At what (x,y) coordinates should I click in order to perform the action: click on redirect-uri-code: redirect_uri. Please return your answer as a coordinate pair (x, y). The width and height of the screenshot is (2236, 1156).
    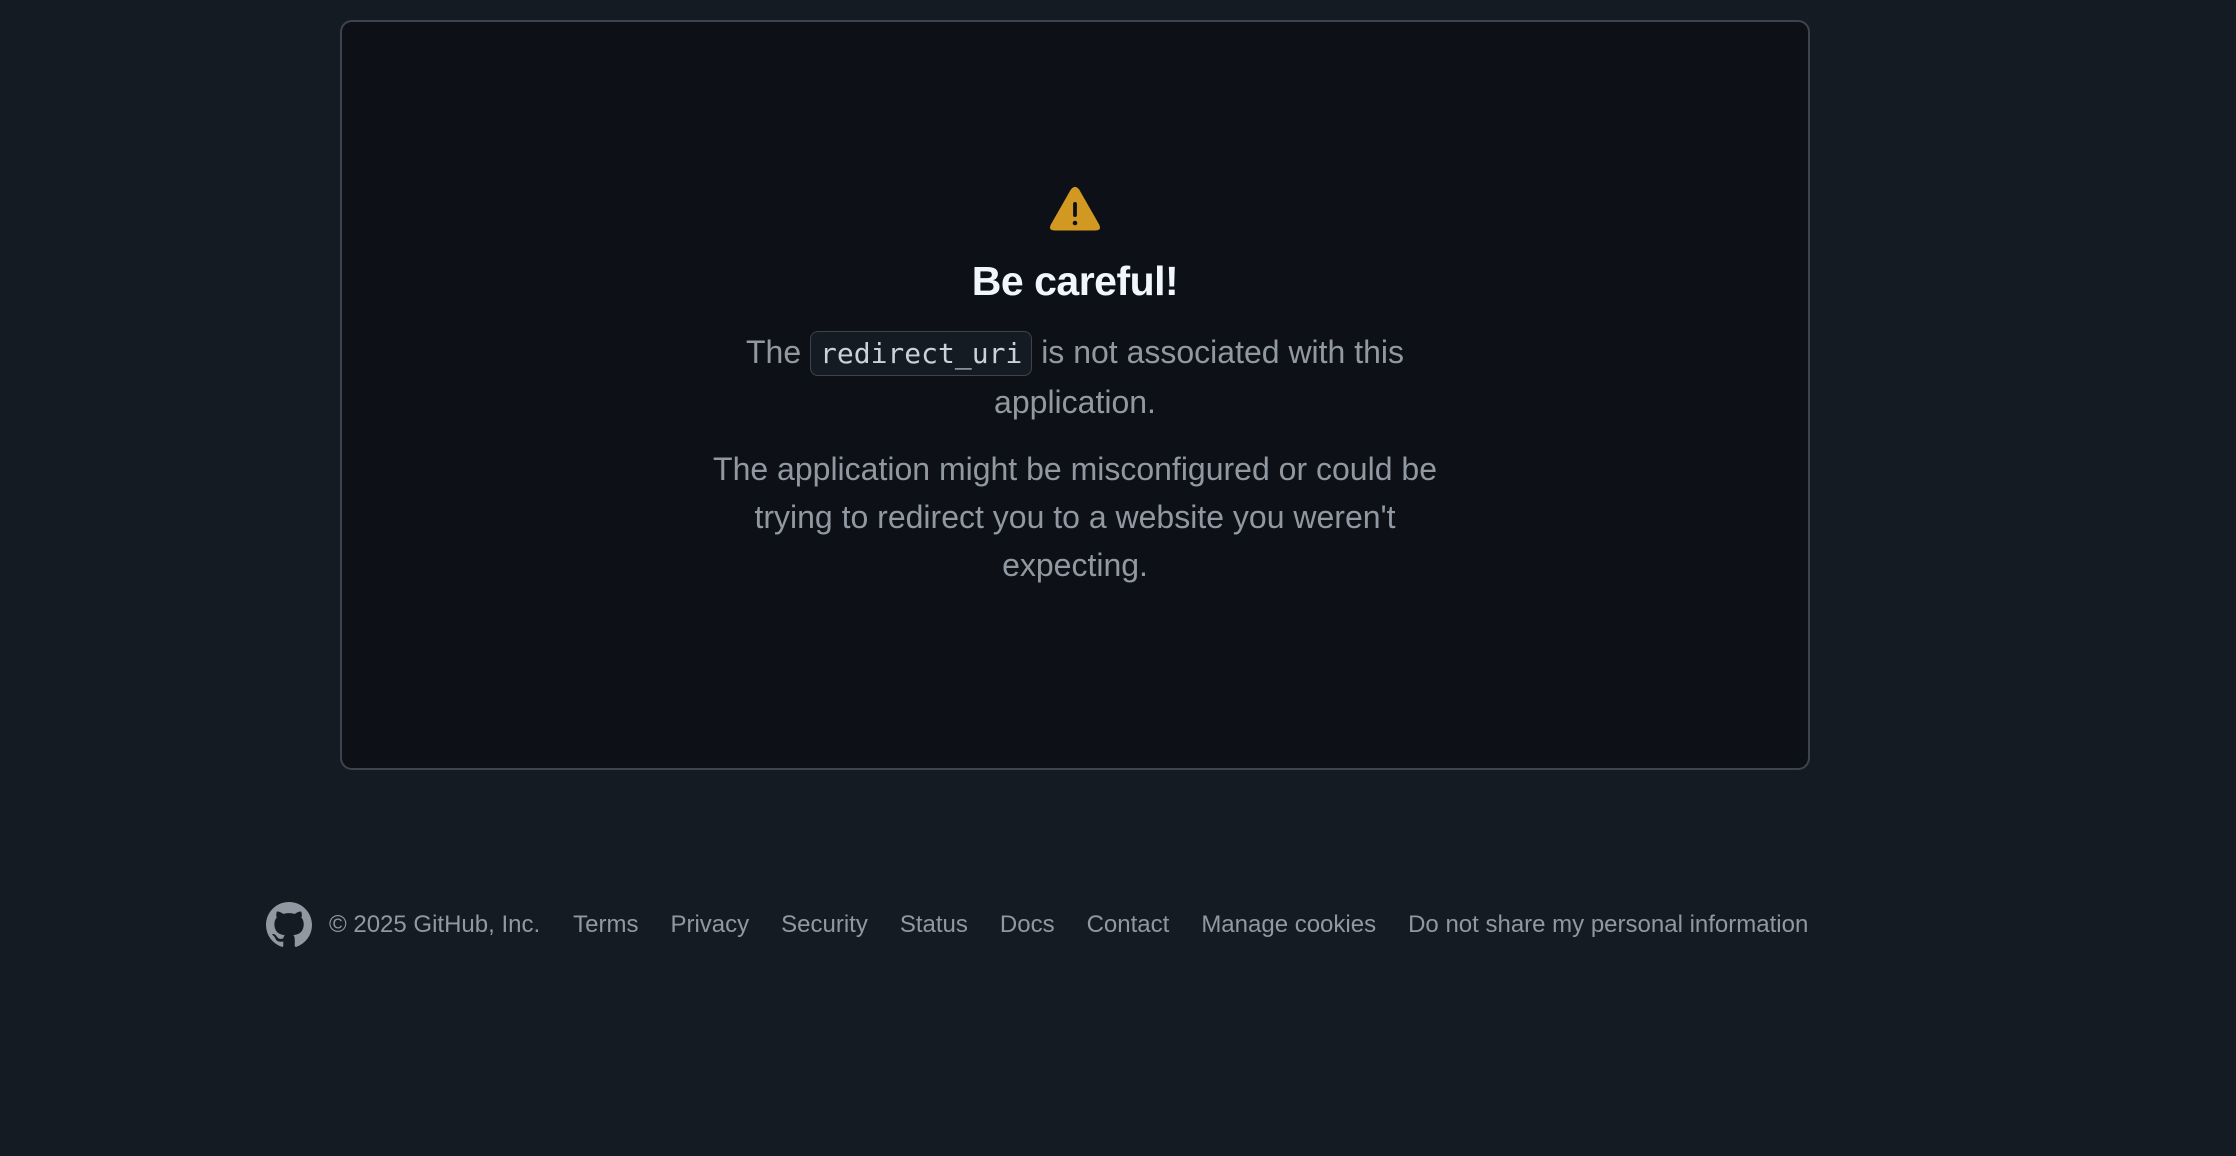
    Looking at the image, I should click on (921, 353).